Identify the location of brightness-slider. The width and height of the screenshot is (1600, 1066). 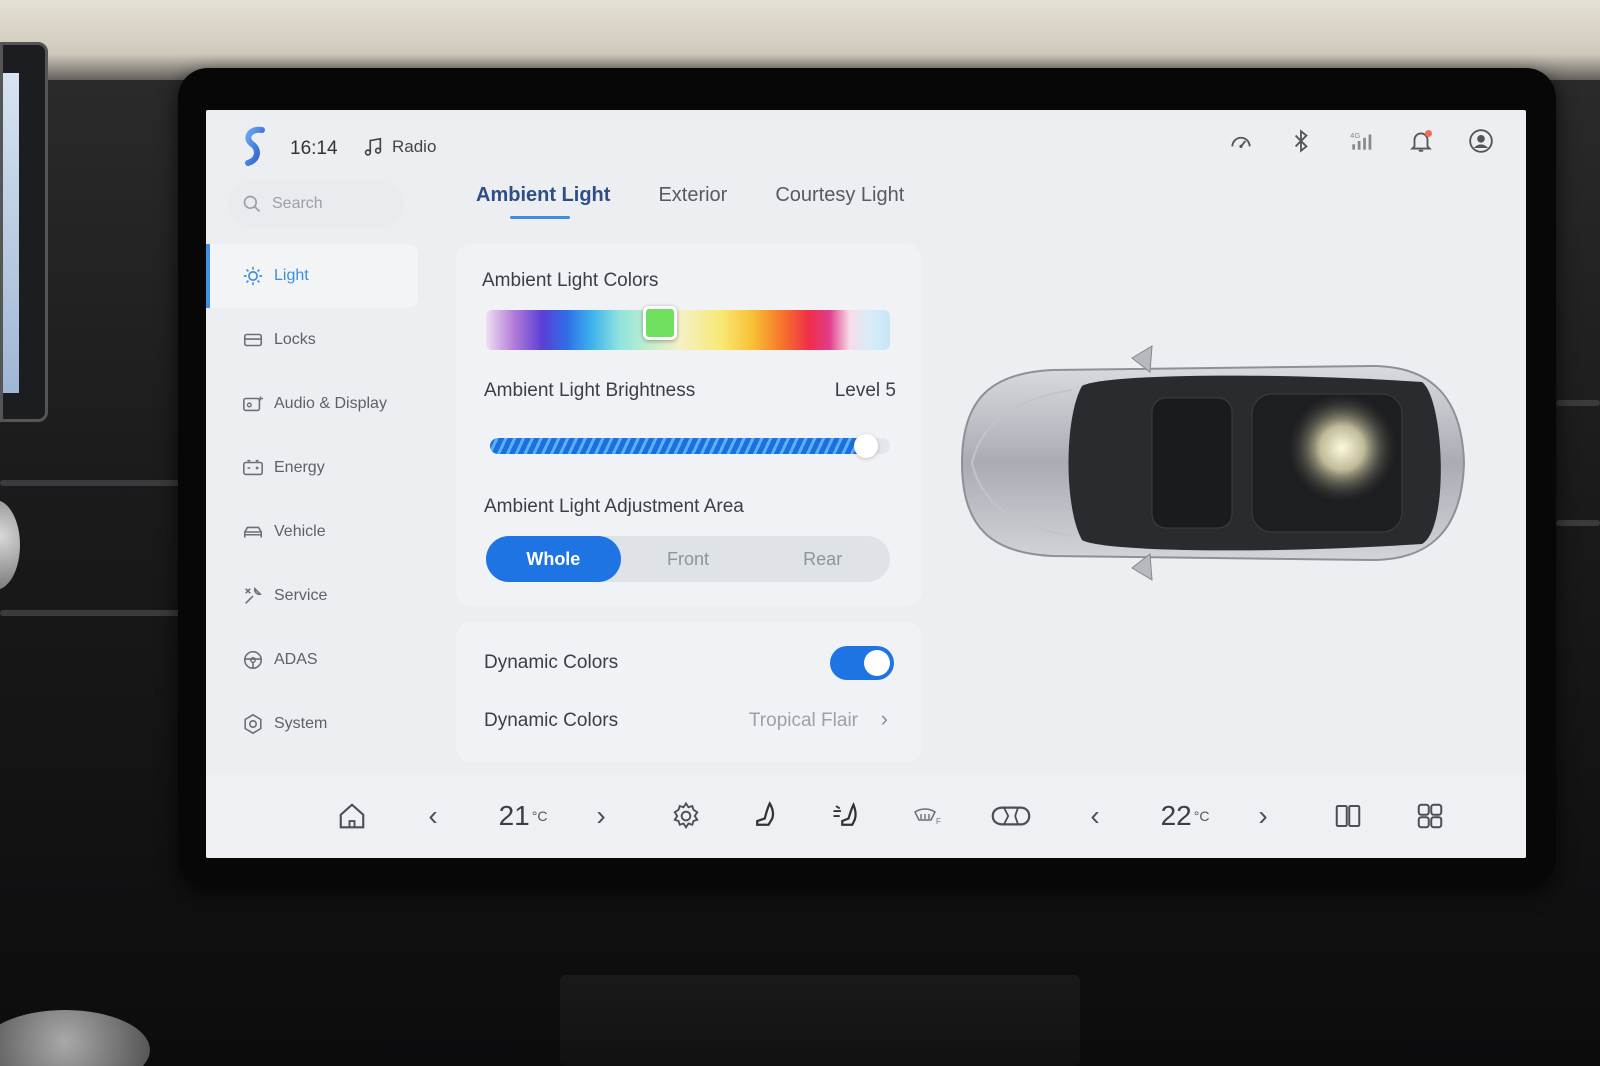
(690, 446).